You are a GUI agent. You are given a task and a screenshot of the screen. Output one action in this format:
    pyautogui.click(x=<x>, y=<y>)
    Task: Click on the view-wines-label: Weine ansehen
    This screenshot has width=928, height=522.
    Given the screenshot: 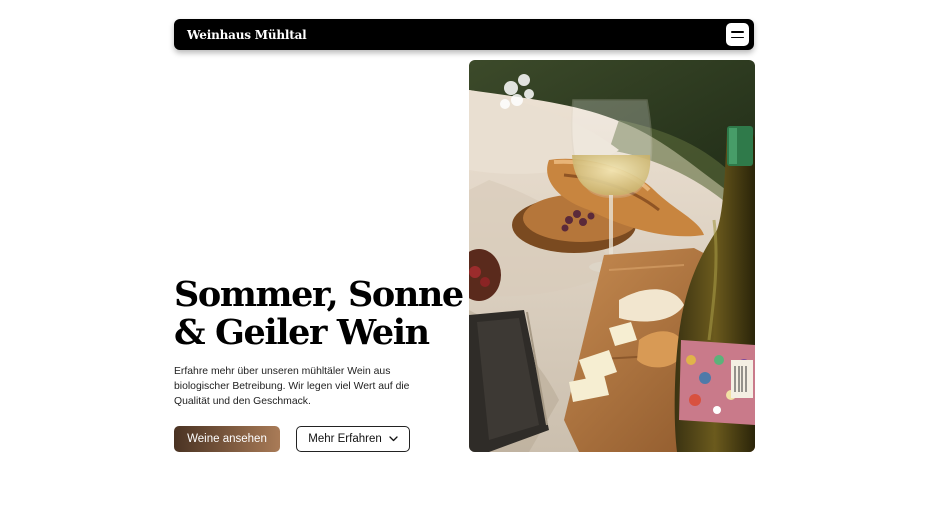 What is the action you would take?
    pyautogui.click(x=227, y=439)
    